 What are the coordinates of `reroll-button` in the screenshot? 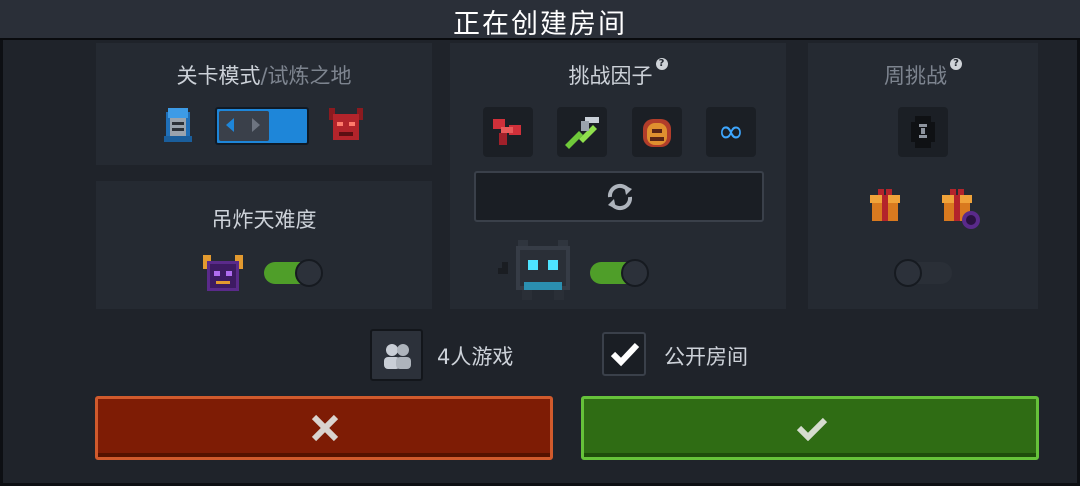 It's located at (619, 196).